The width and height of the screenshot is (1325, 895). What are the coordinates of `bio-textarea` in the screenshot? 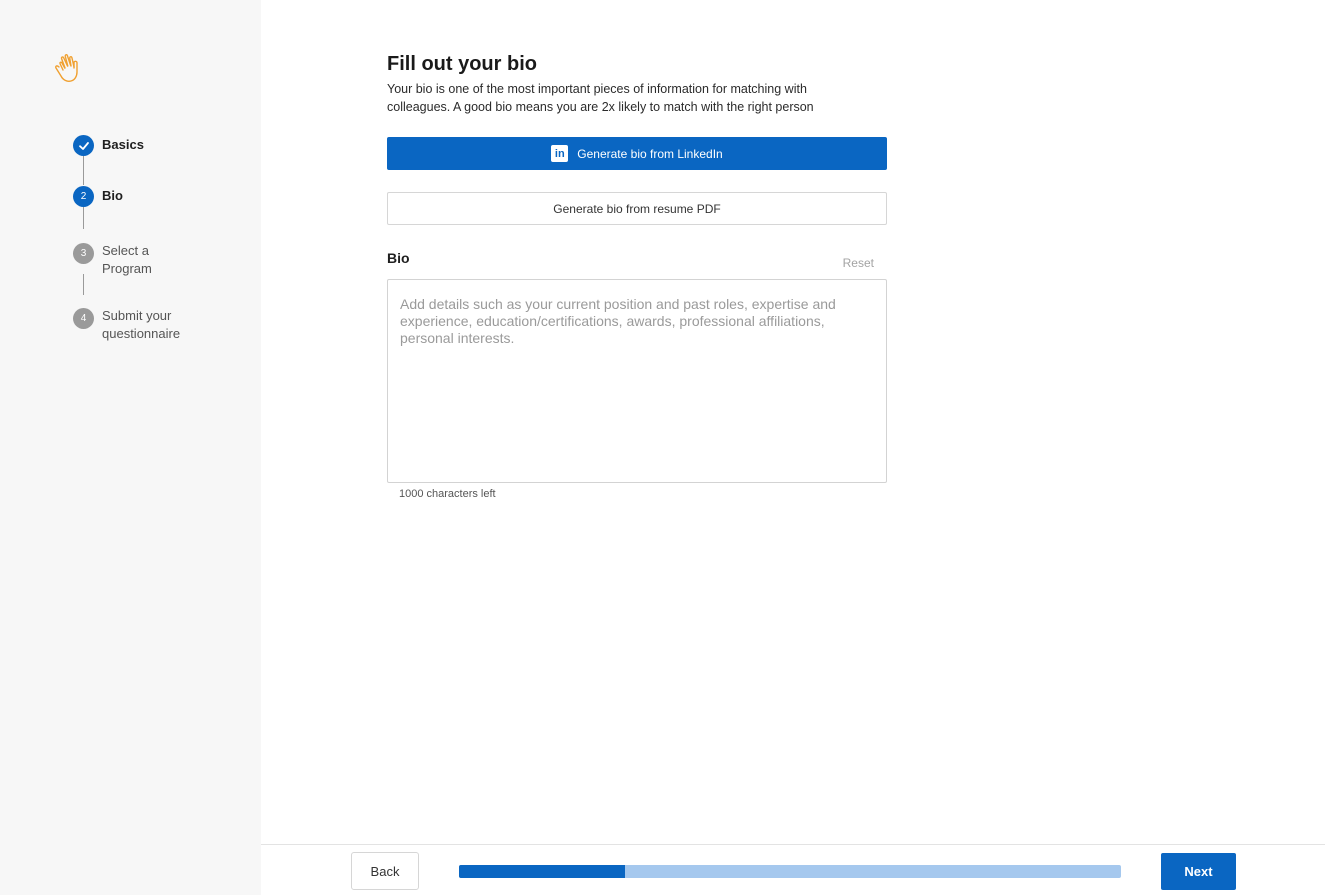 It's located at (637, 381).